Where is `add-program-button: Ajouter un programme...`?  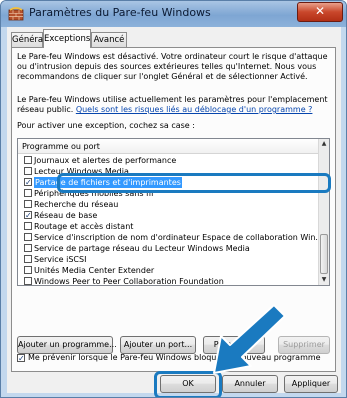 add-program-button: Ajouter un programme... is located at coordinates (67, 345).